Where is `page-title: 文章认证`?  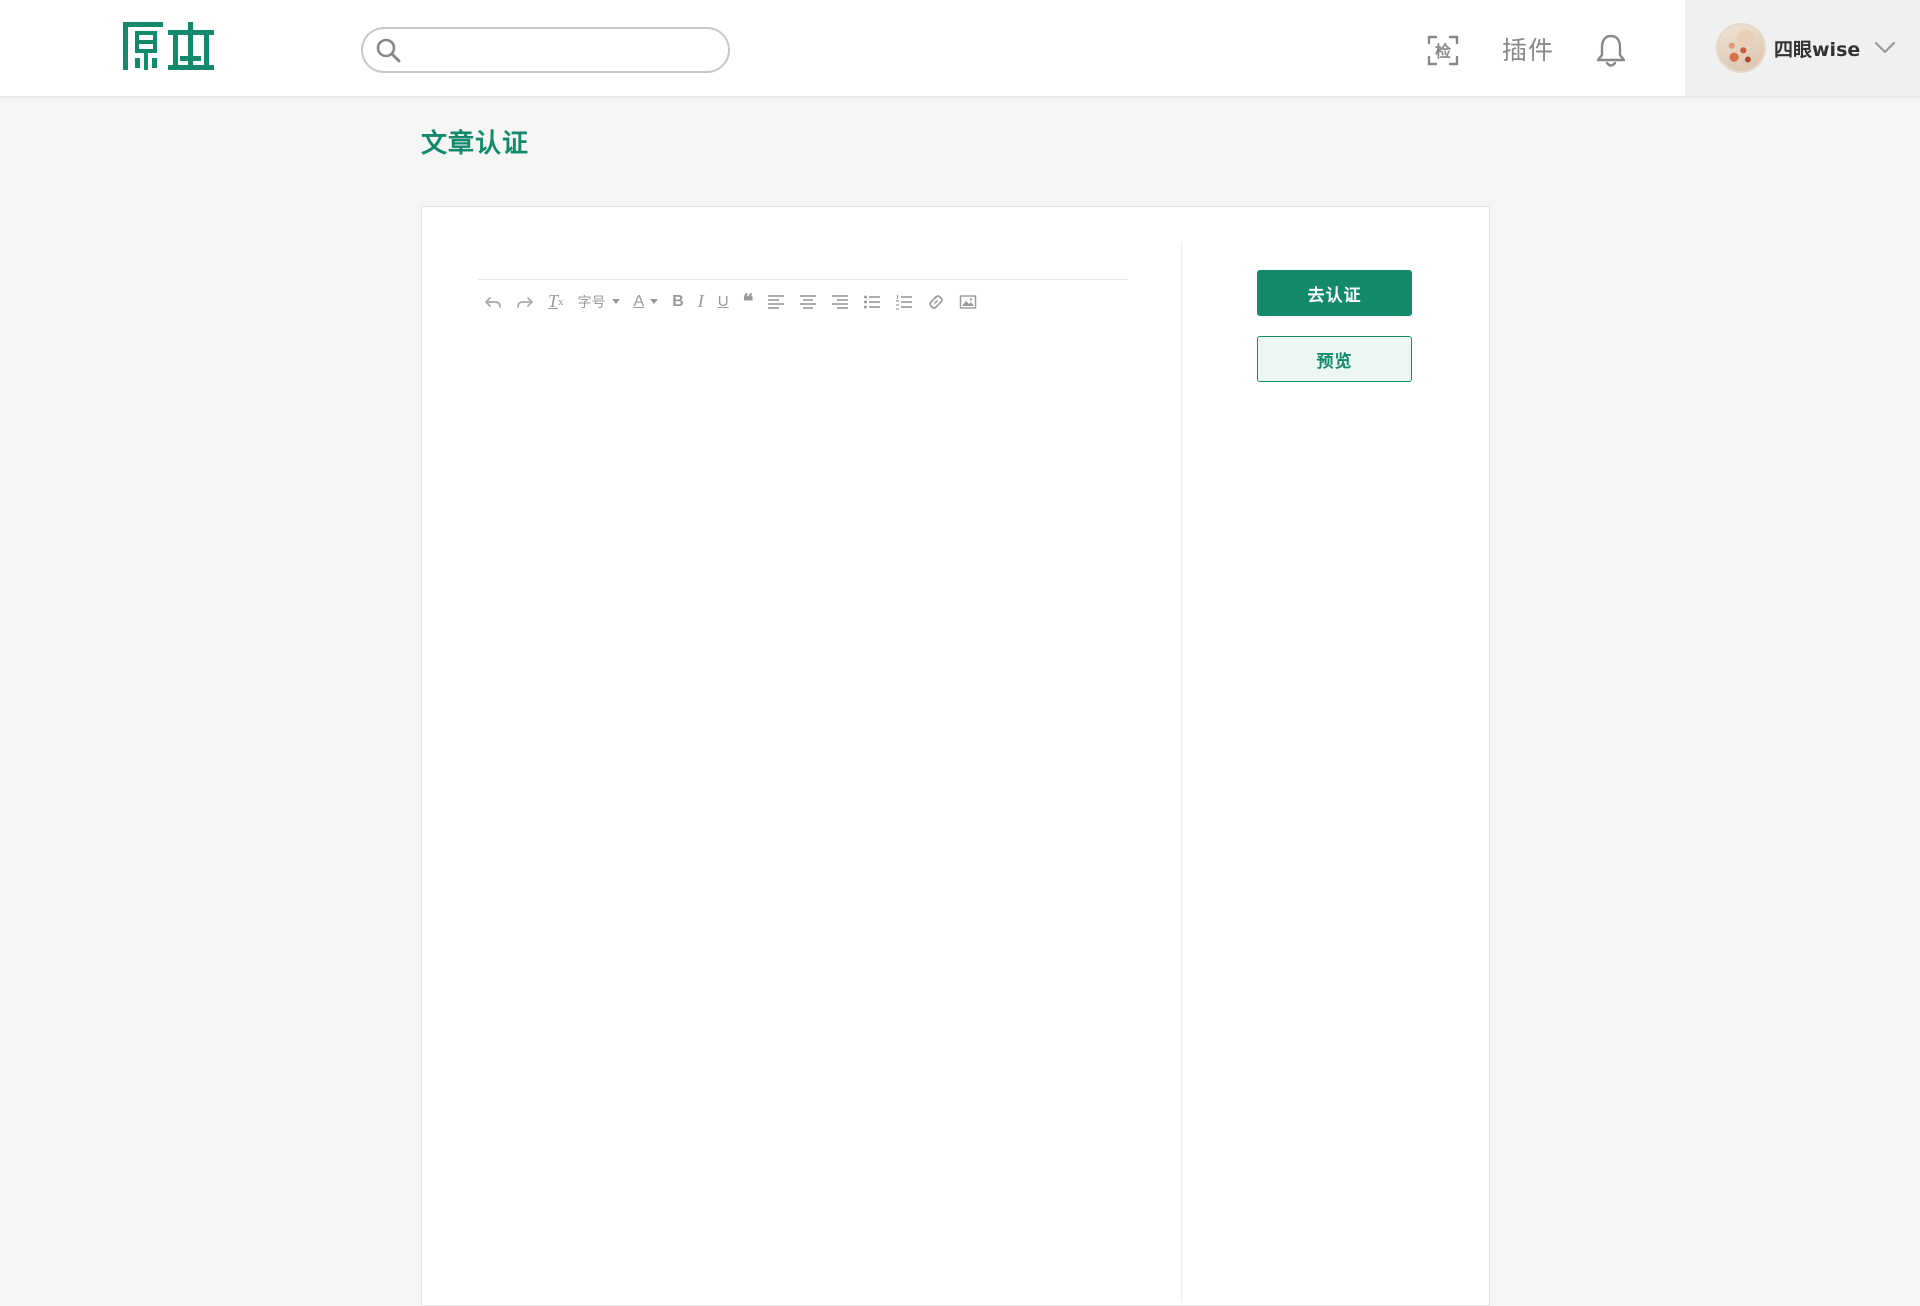 page-title: 文章认证 is located at coordinates (475, 144).